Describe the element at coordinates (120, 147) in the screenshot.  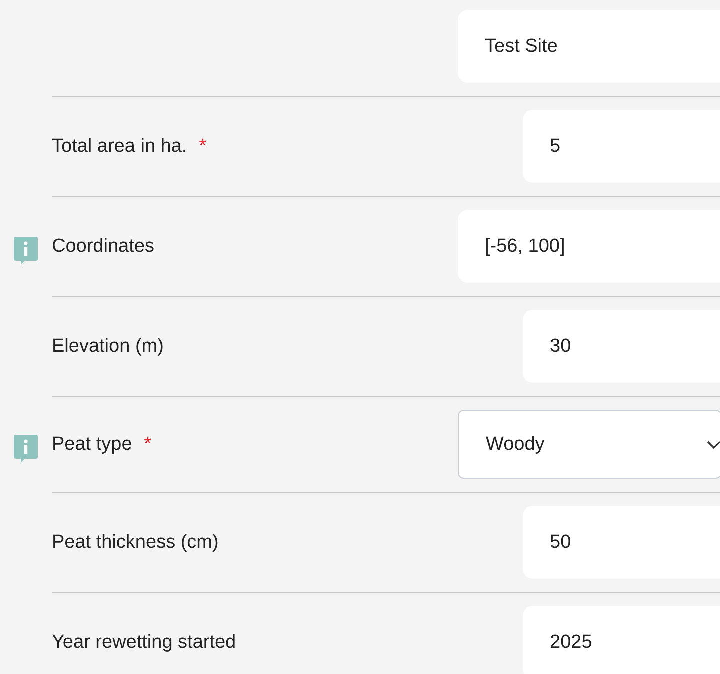
I see `field-label: Total area in ha.` at that location.